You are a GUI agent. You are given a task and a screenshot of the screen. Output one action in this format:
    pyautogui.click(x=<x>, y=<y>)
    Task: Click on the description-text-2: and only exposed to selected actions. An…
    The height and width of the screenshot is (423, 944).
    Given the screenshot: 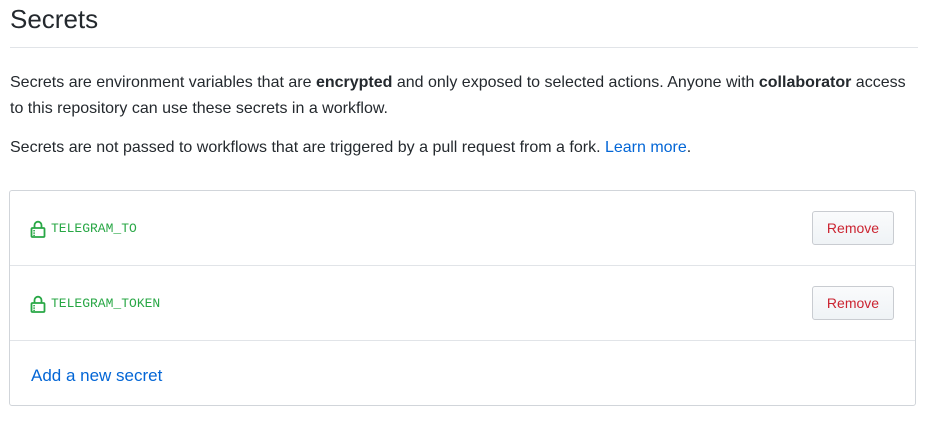 What is the action you would take?
    pyautogui.click(x=575, y=82)
    